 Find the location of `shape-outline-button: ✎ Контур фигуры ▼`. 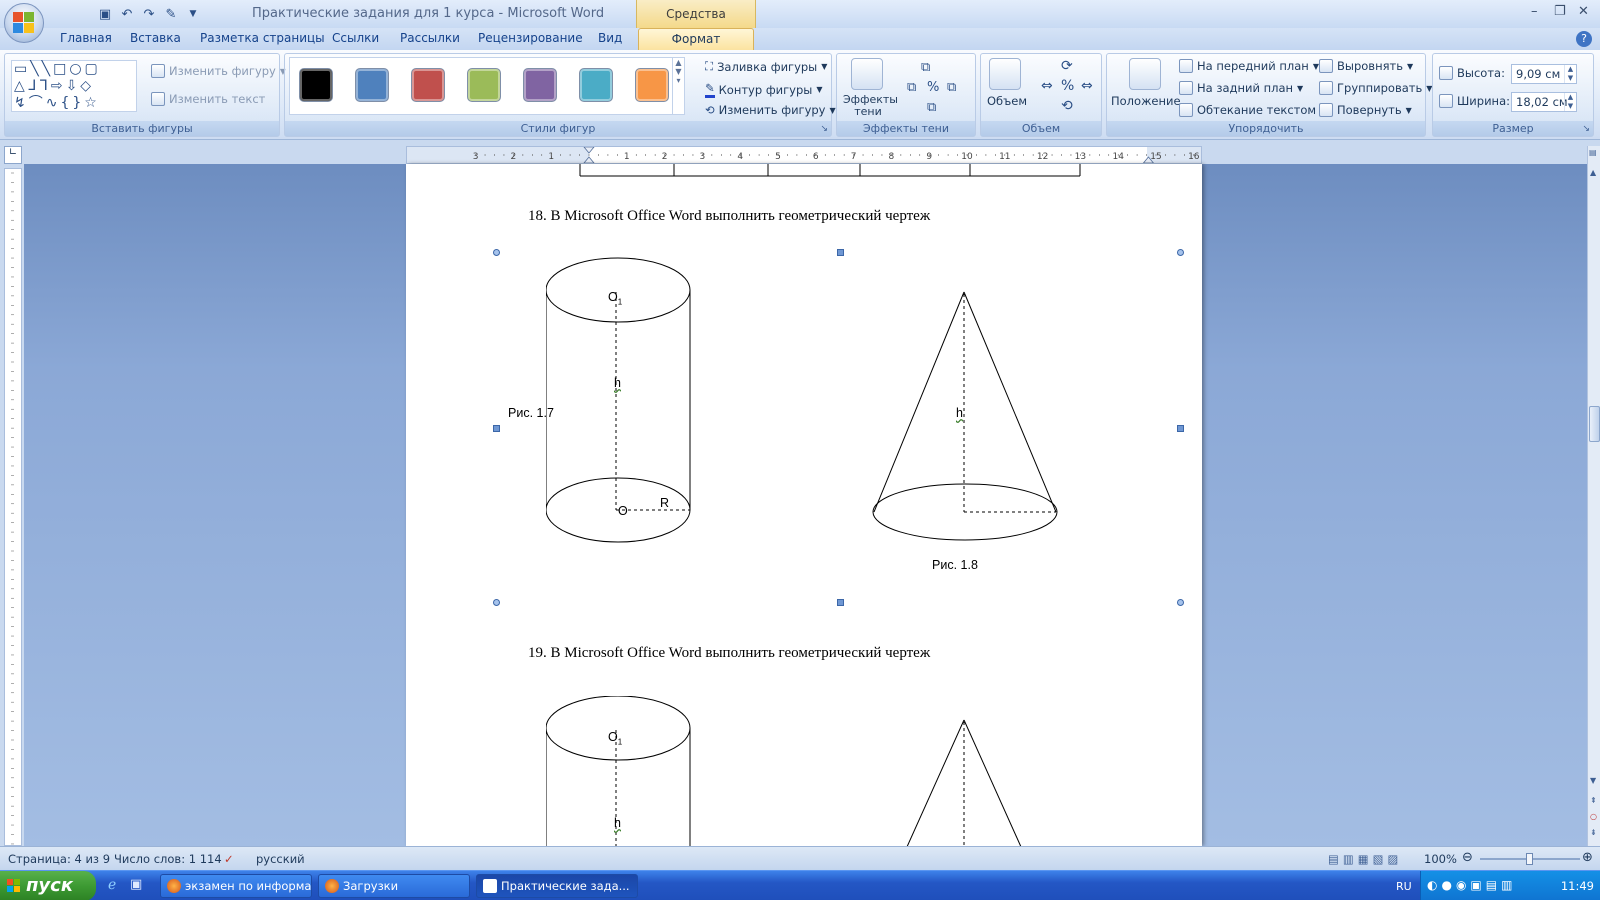

shape-outline-button: ✎ Контур фигуры ▼ is located at coordinates (764, 89).